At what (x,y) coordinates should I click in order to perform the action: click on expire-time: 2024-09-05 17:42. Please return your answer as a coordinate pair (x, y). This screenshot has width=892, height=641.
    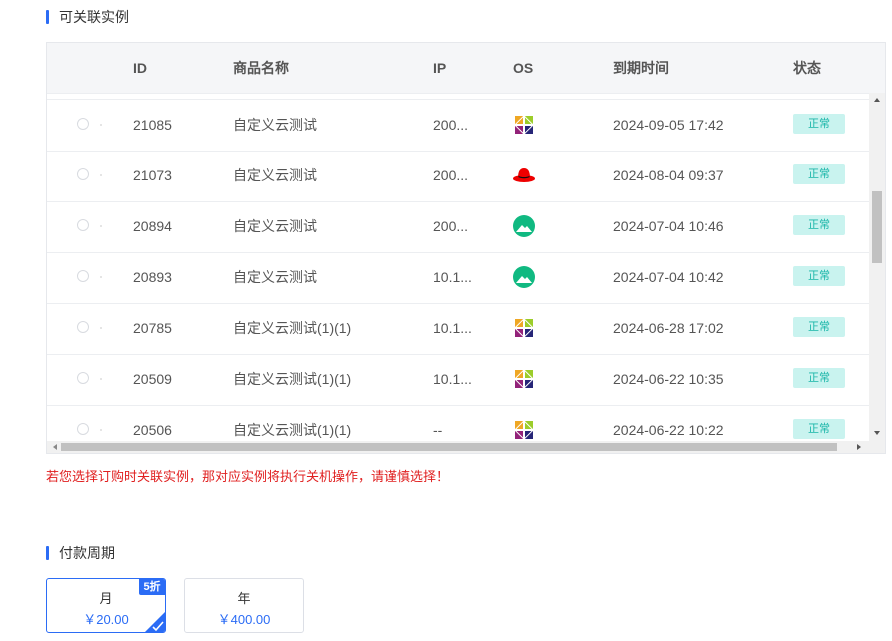
    Looking at the image, I should click on (668, 125).